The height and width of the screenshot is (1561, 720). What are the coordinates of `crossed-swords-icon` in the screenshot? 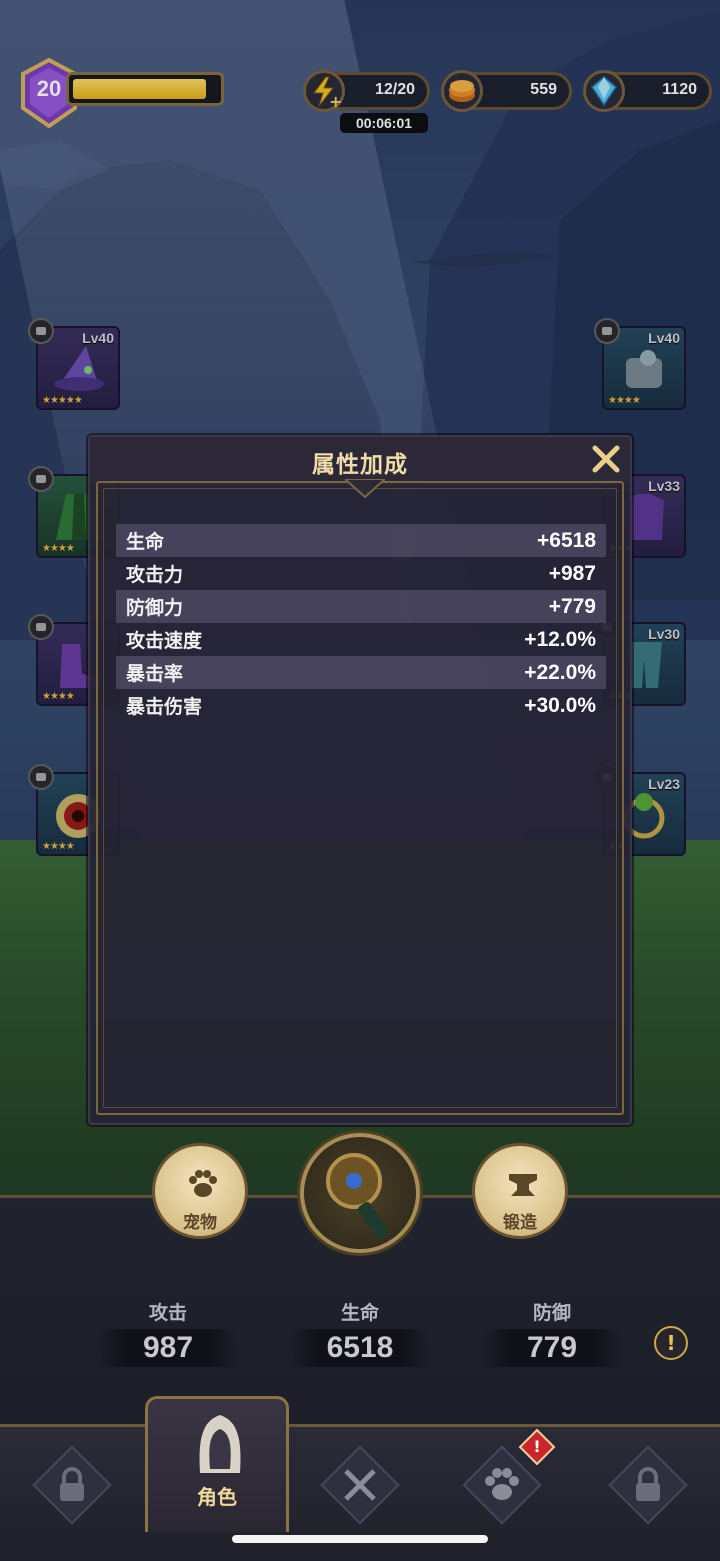 It's located at (360, 1485).